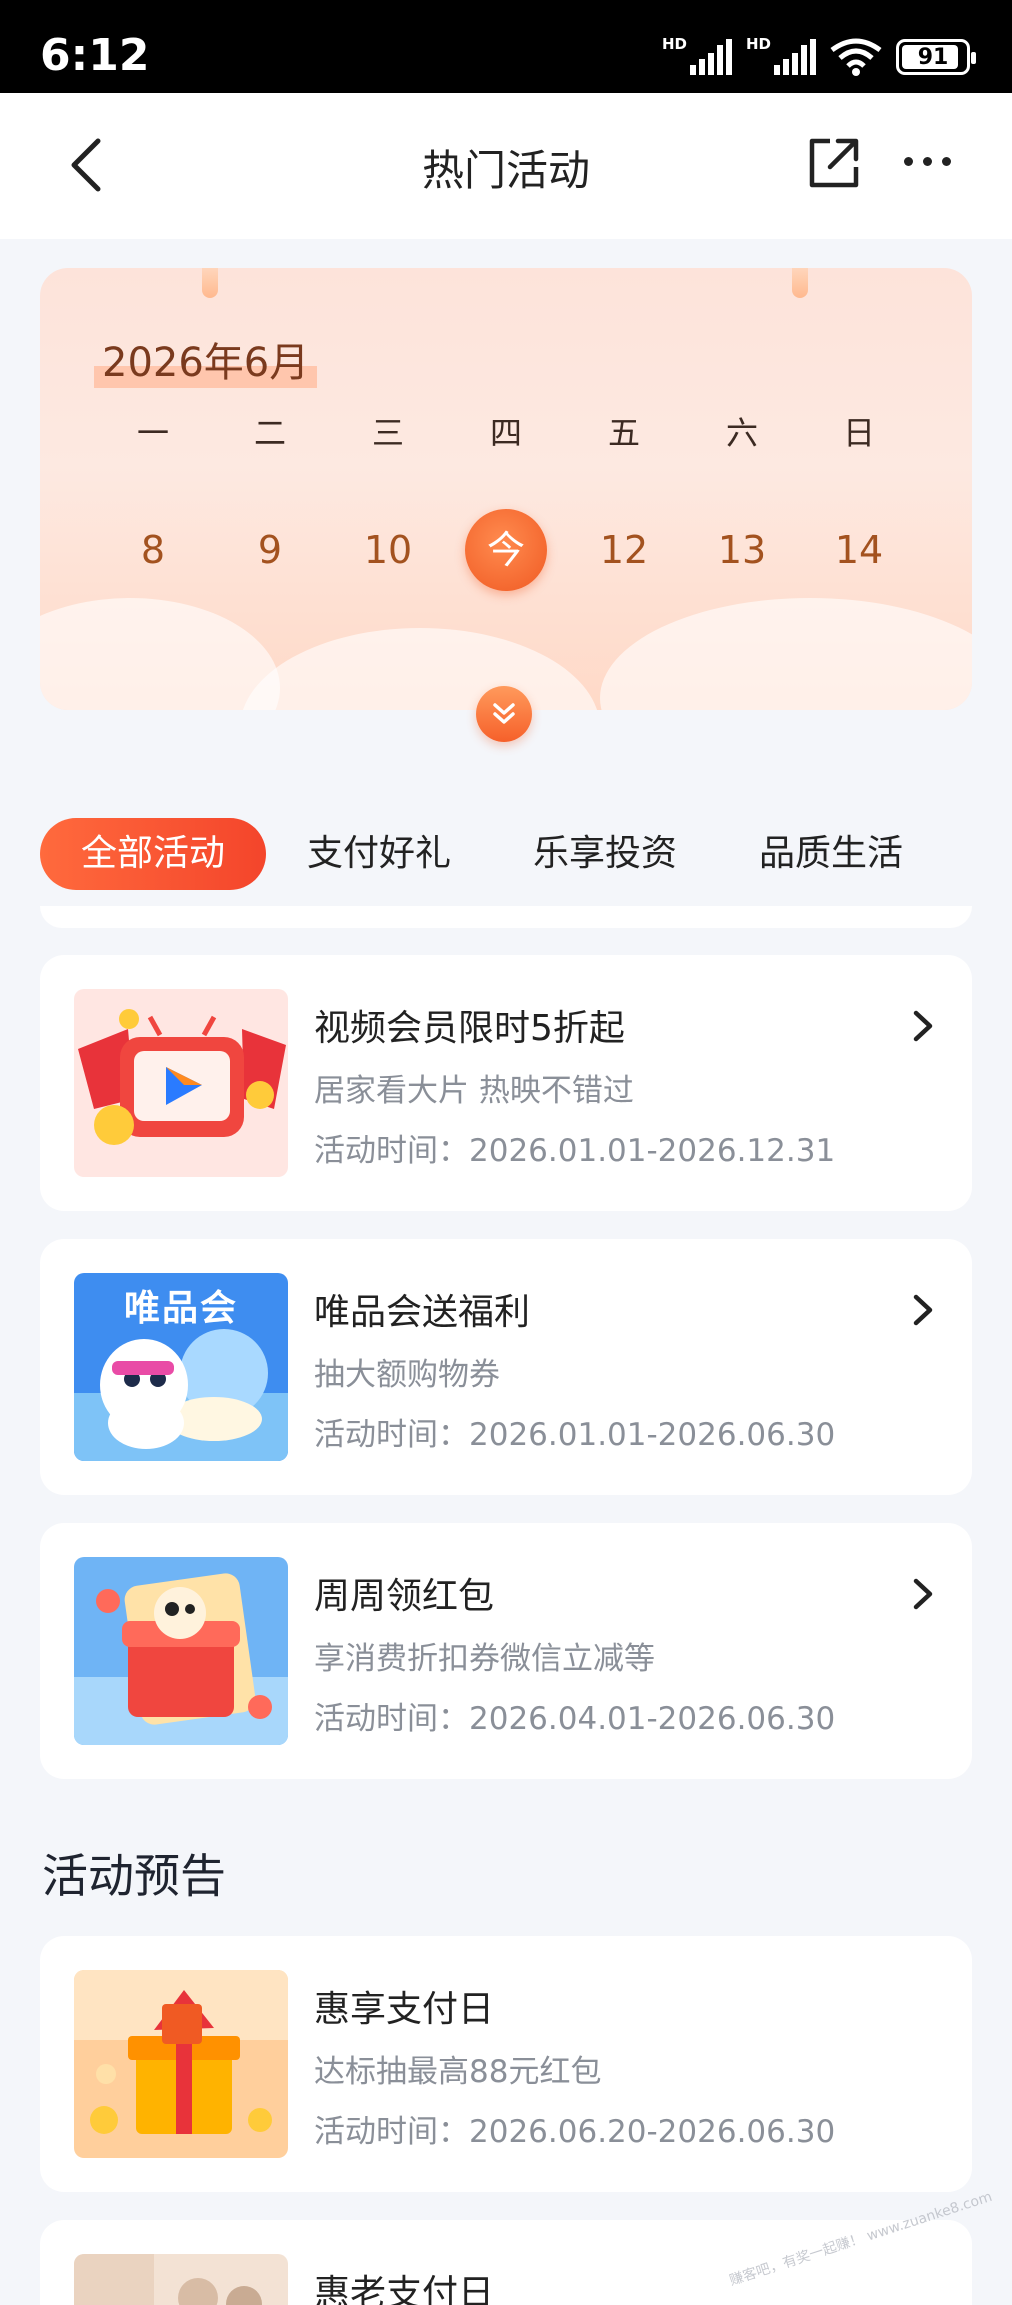 The width and height of the screenshot is (1012, 2305). Describe the element at coordinates (505, 433) in the screenshot. I see `weekday-label: 四` at that location.